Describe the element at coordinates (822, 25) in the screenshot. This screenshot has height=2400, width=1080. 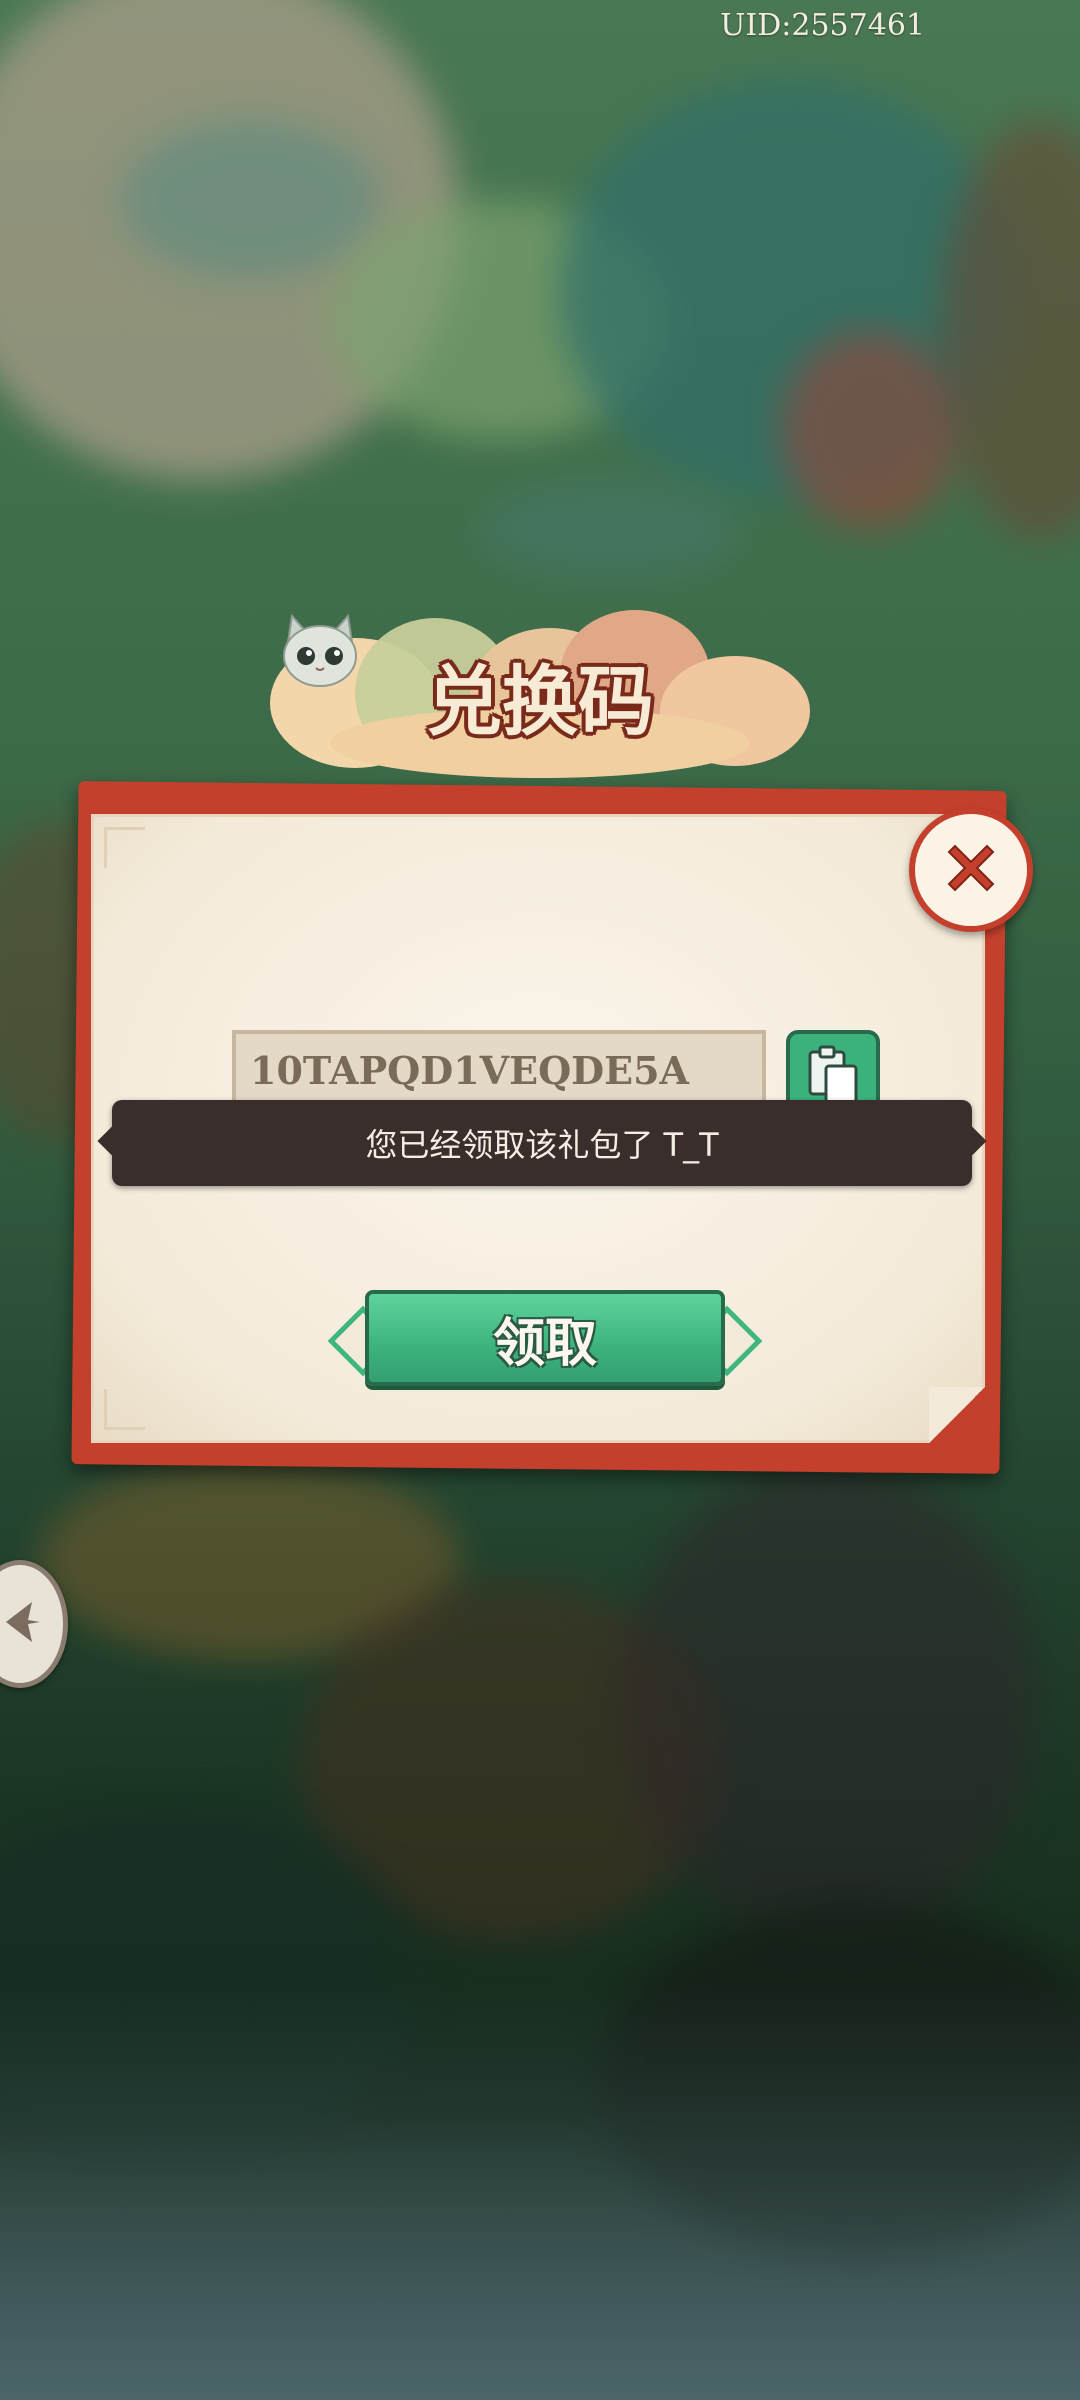
I see `uid-label: UID:2557461` at that location.